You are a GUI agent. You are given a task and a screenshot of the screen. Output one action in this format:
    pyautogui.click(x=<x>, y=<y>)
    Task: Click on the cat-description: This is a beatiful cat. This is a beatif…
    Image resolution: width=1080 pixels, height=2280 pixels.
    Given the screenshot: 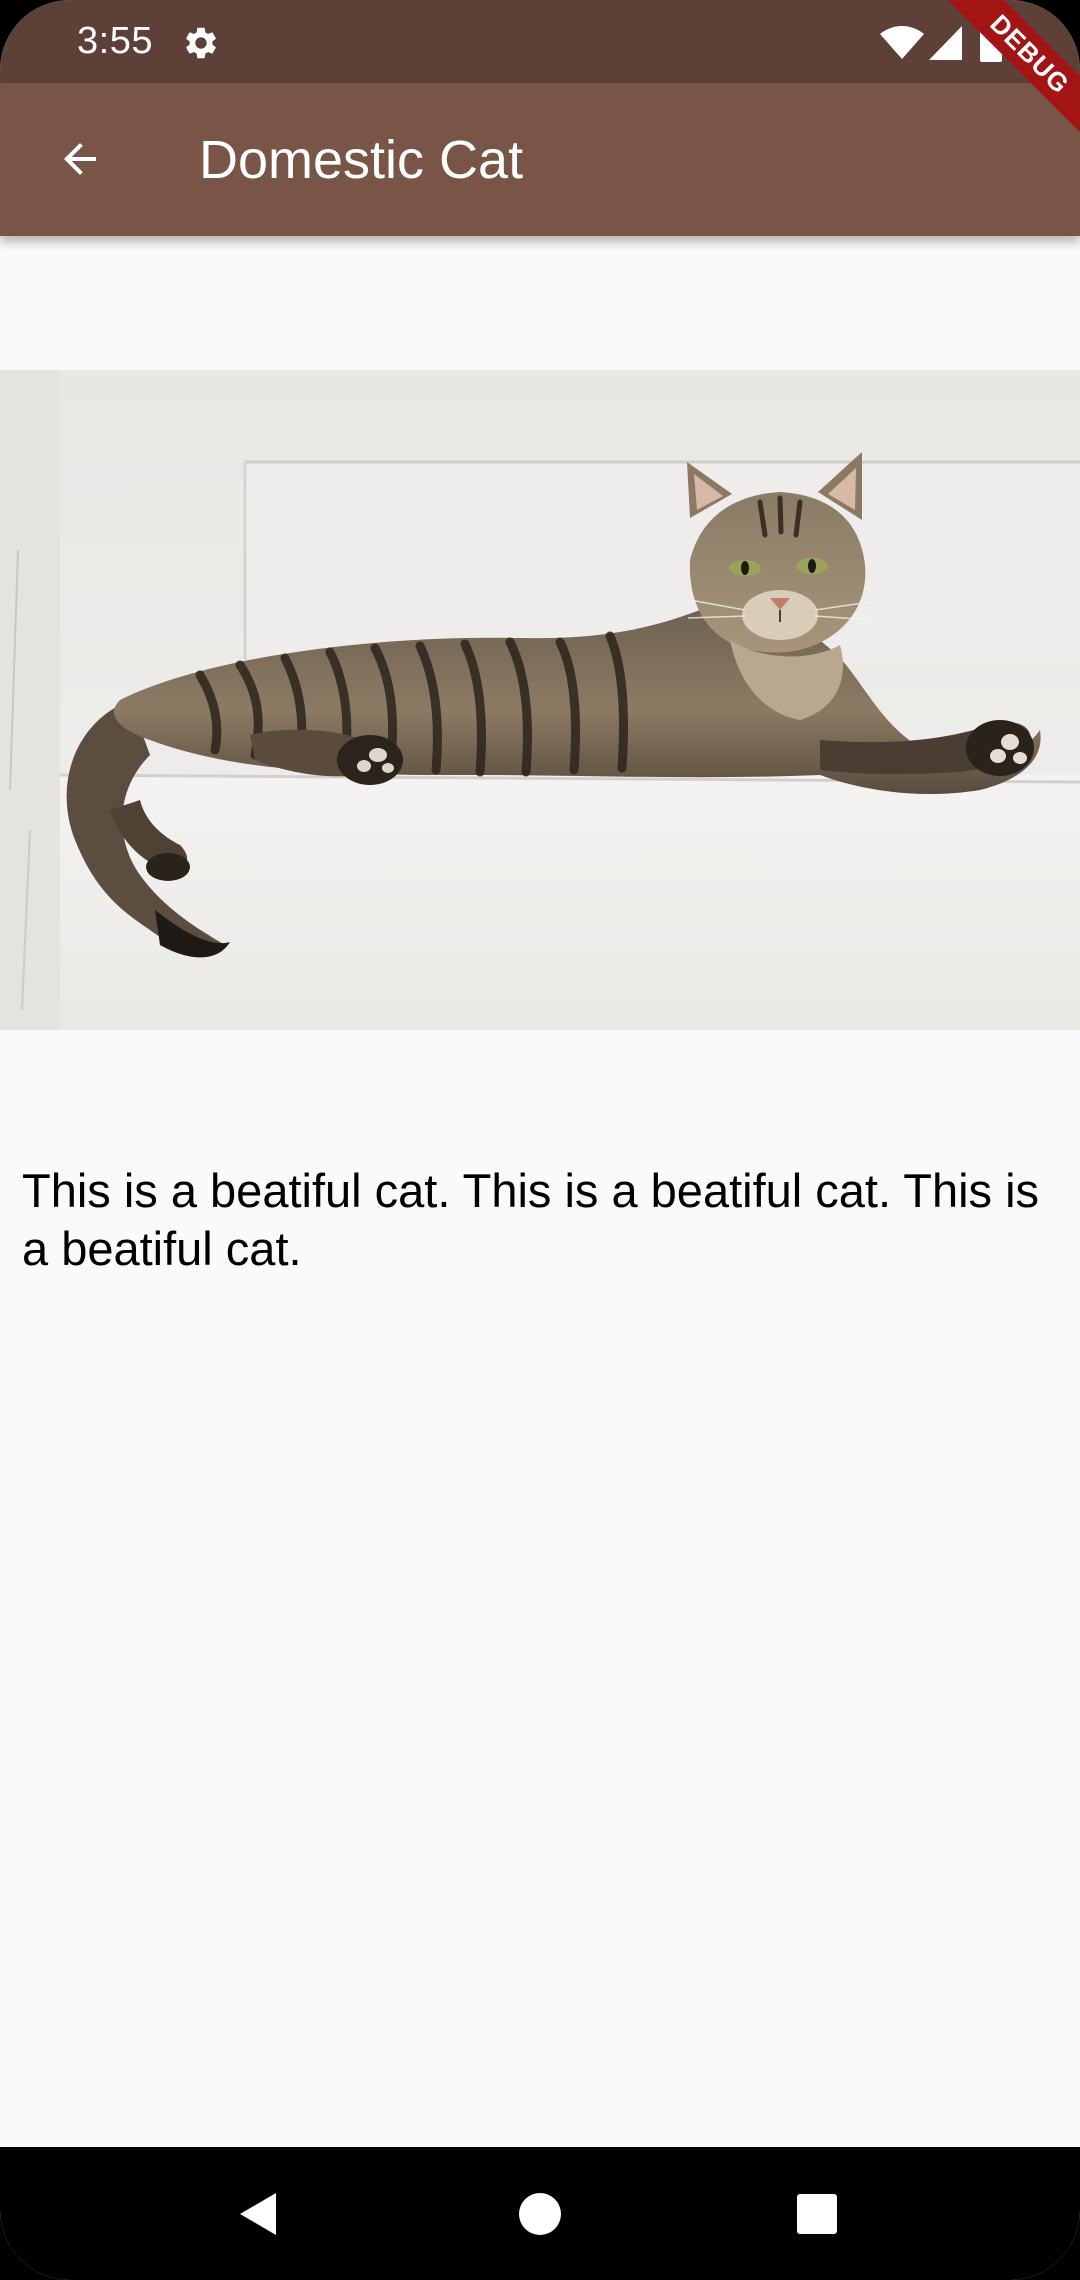 What is the action you would take?
    pyautogui.click(x=531, y=1219)
    